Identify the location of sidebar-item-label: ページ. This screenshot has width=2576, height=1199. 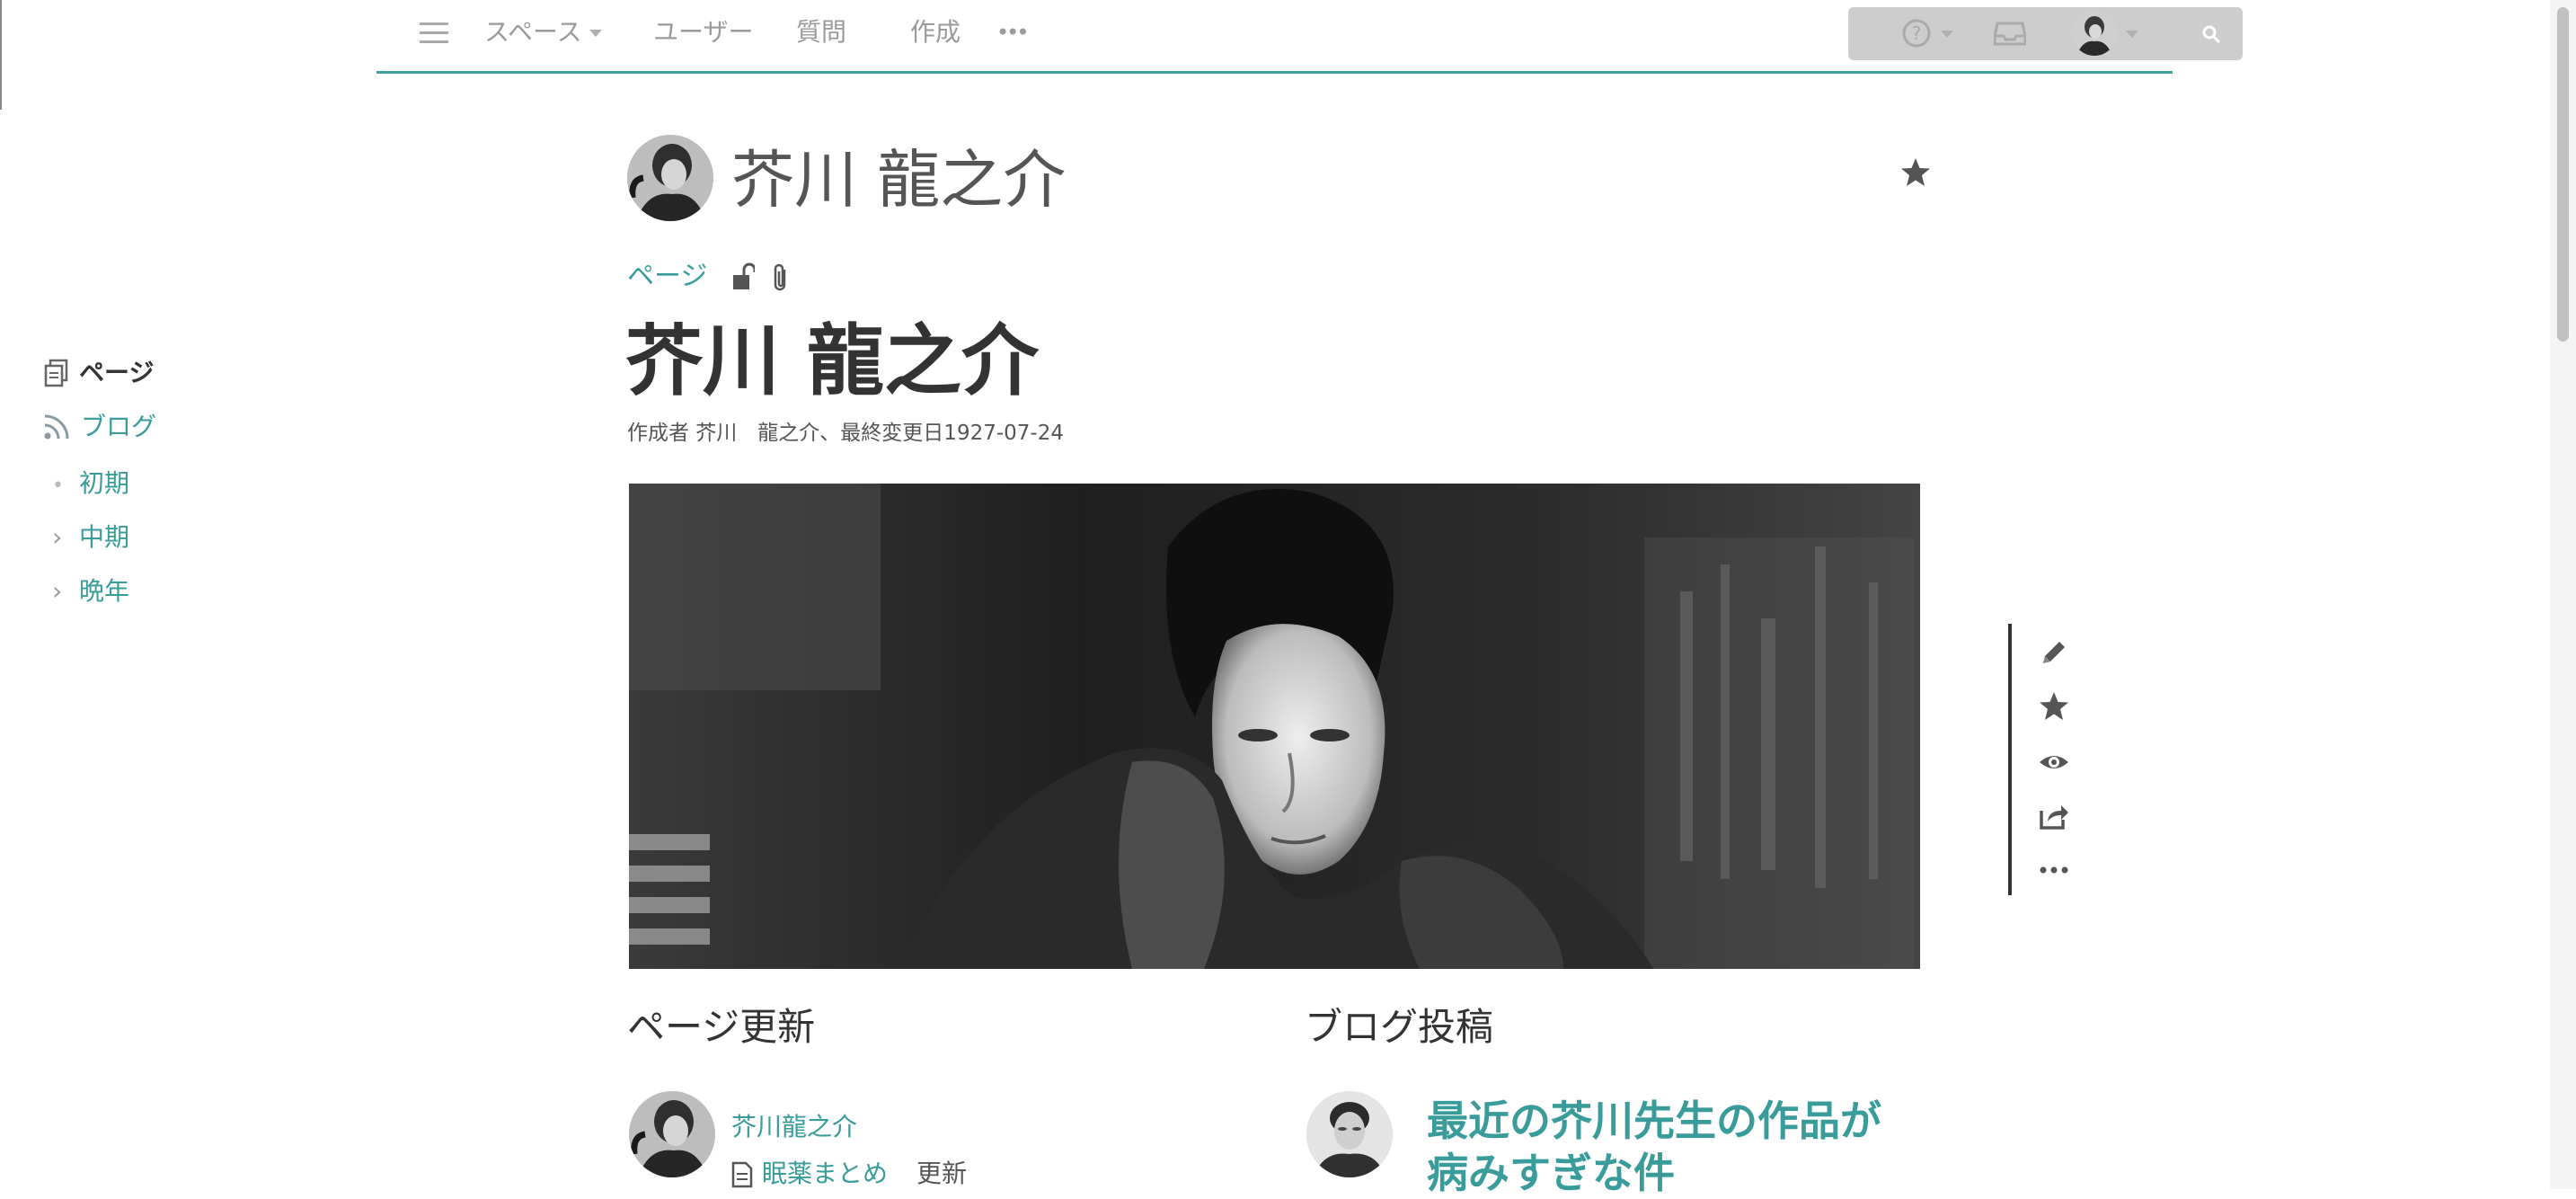
(117, 372).